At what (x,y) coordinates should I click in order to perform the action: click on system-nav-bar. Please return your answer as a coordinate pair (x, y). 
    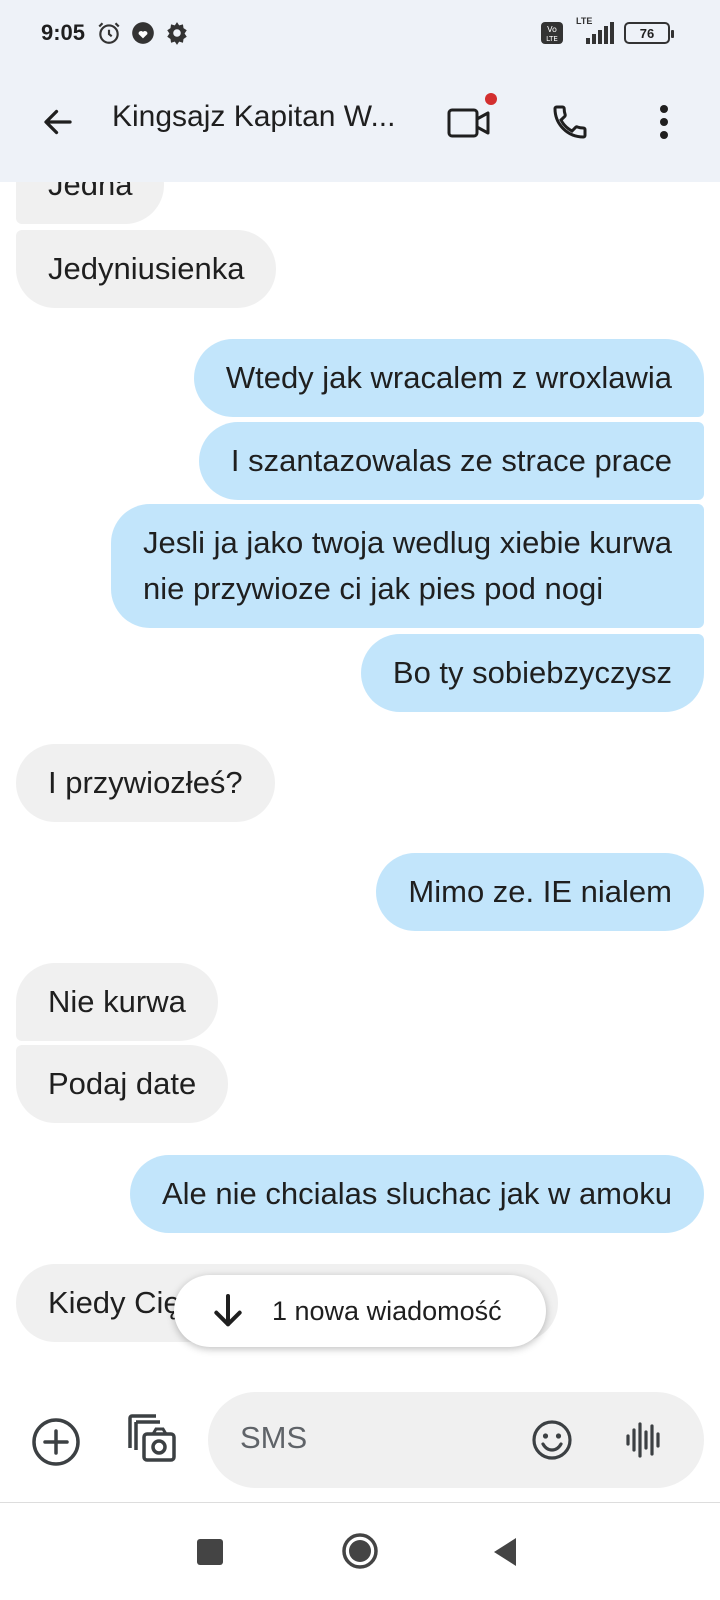
    Looking at the image, I should click on (360, 1551).